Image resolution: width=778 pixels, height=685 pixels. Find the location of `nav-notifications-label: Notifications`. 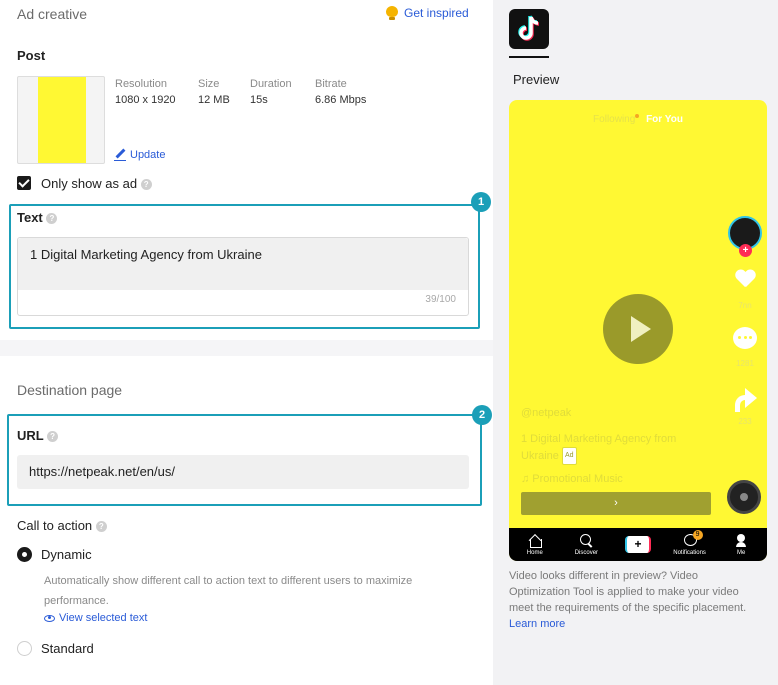

nav-notifications-label: Notifications is located at coordinates (689, 552).